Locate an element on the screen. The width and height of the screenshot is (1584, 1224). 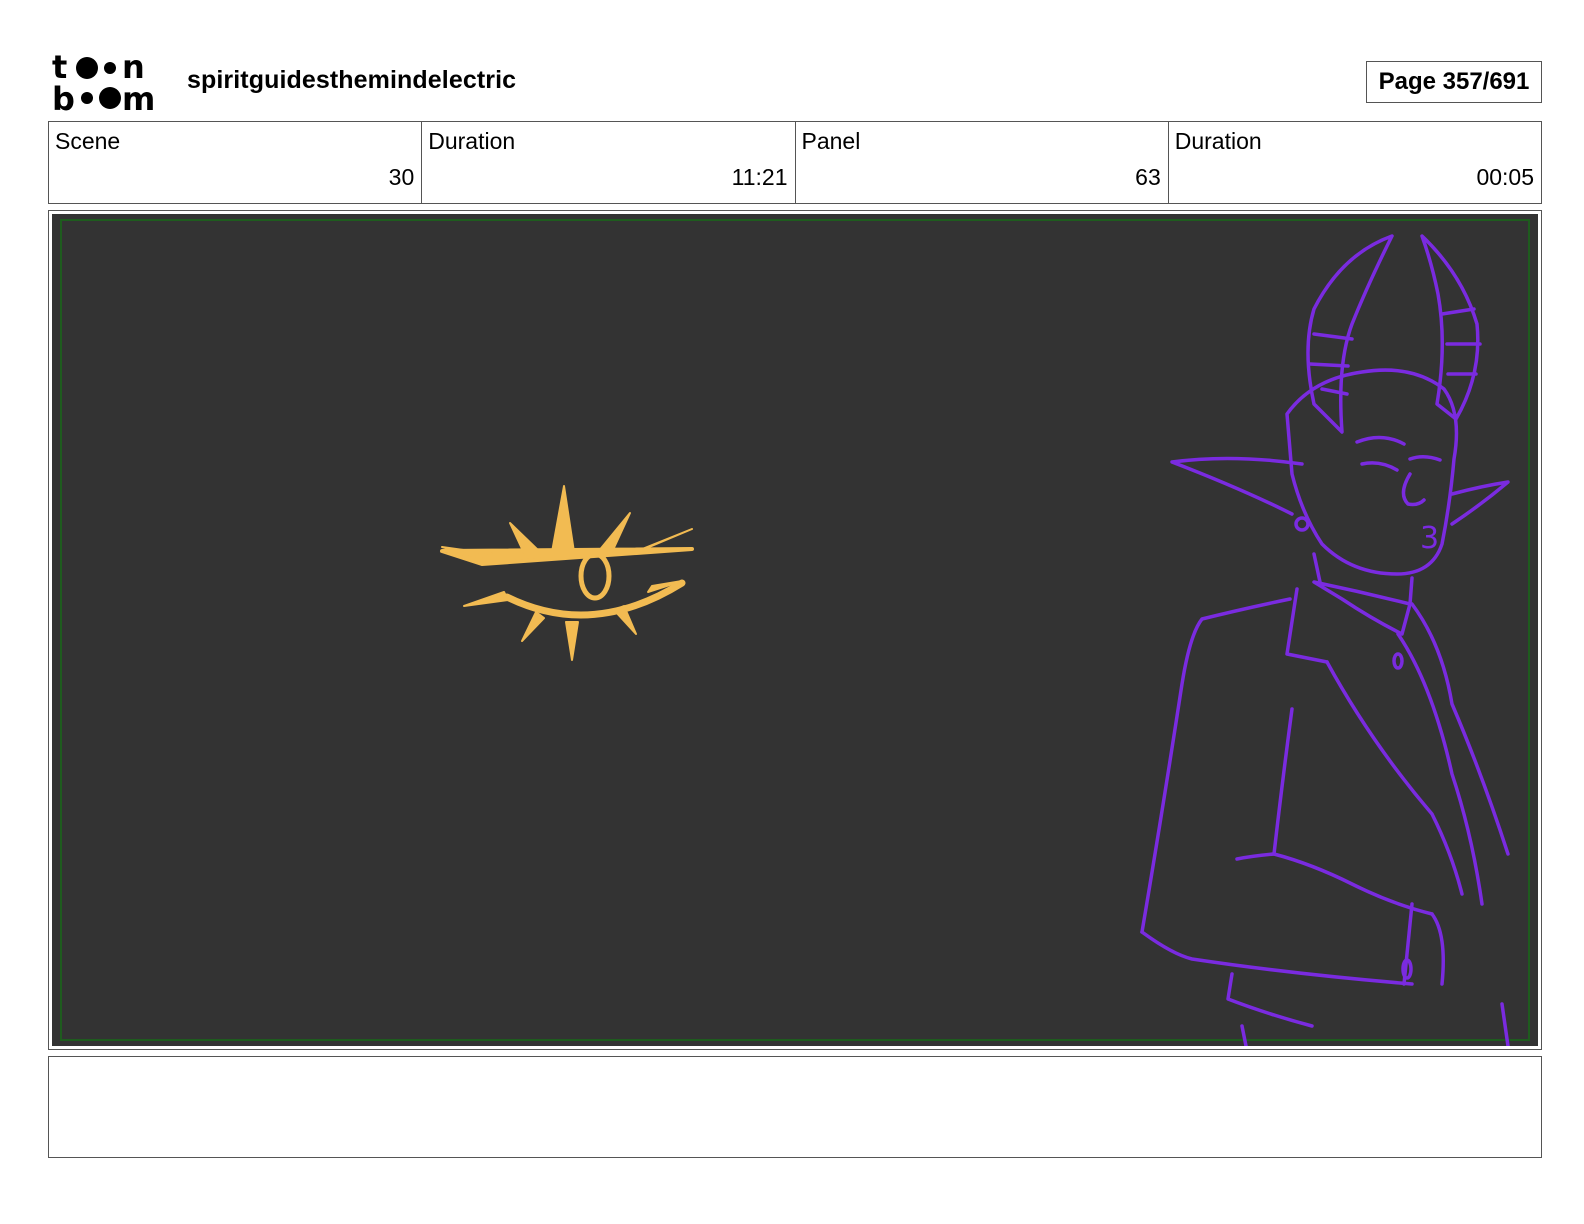
scene-cell: Scene 30 is located at coordinates (236, 162).